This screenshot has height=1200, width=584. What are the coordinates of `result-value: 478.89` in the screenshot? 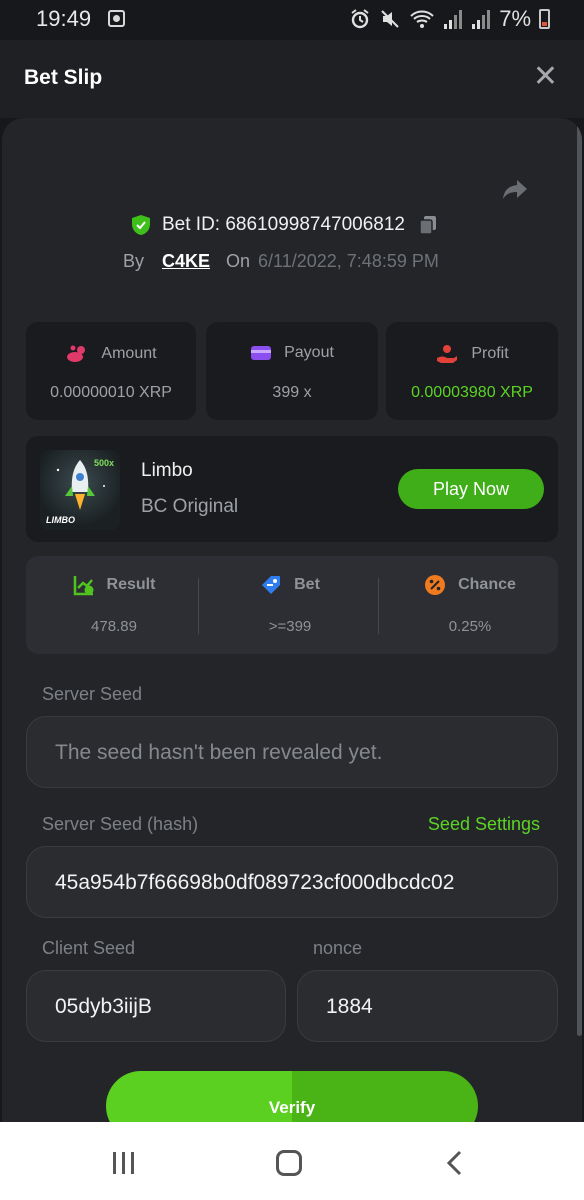 It's located at (114, 626).